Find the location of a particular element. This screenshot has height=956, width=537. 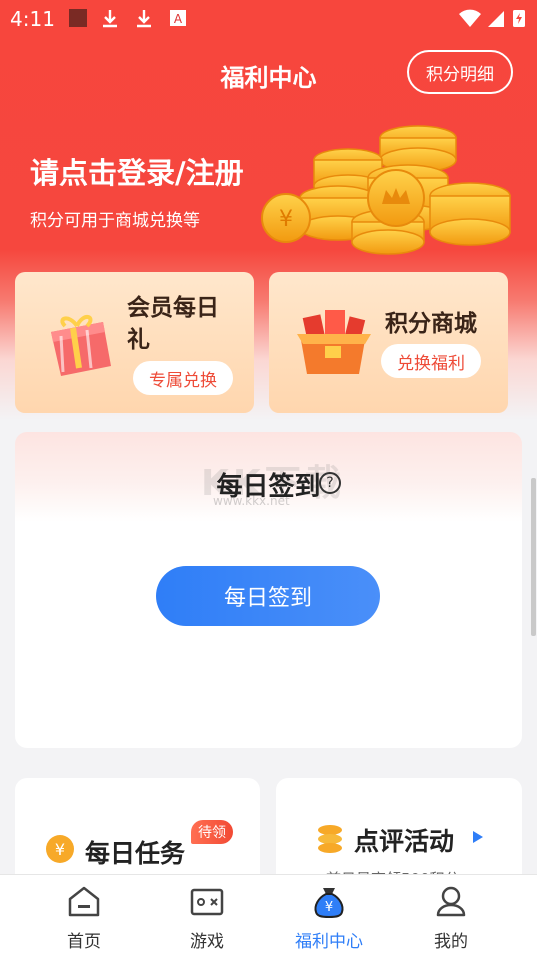

play-arrow-icon is located at coordinates (478, 837).